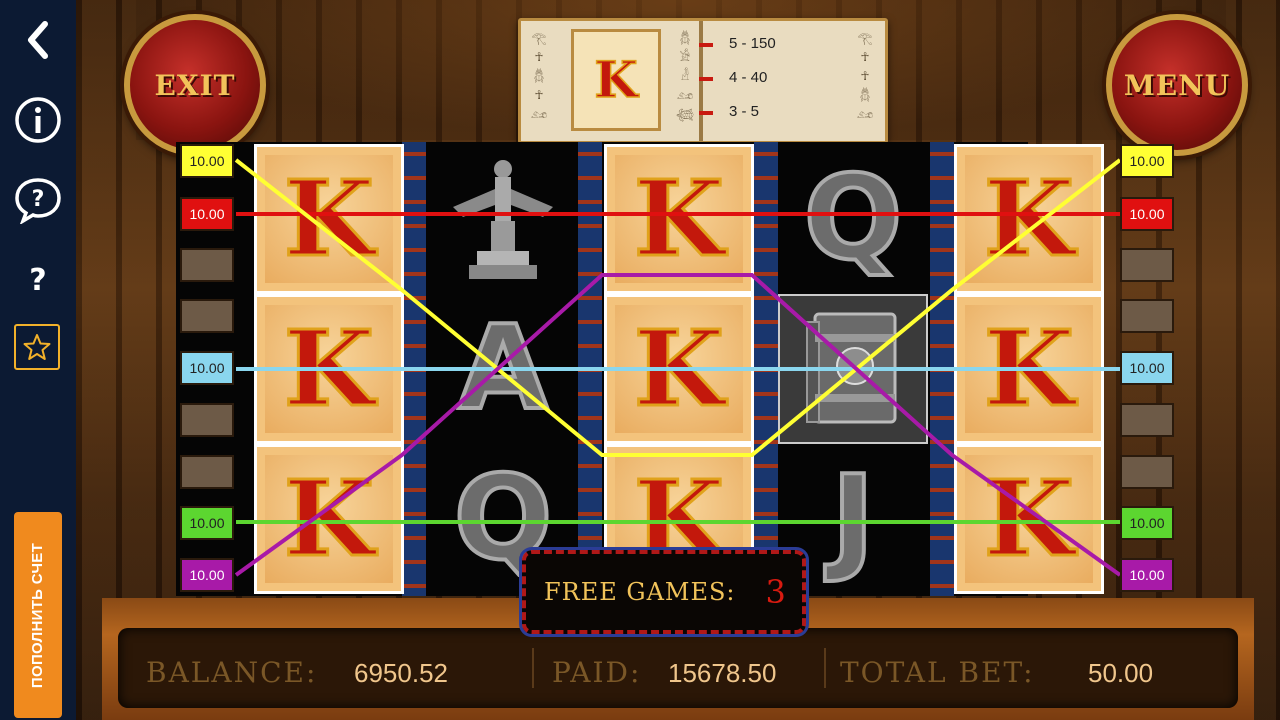  What do you see at coordinates (775, 592) in the screenshot?
I see `free-games-count: 3` at bounding box center [775, 592].